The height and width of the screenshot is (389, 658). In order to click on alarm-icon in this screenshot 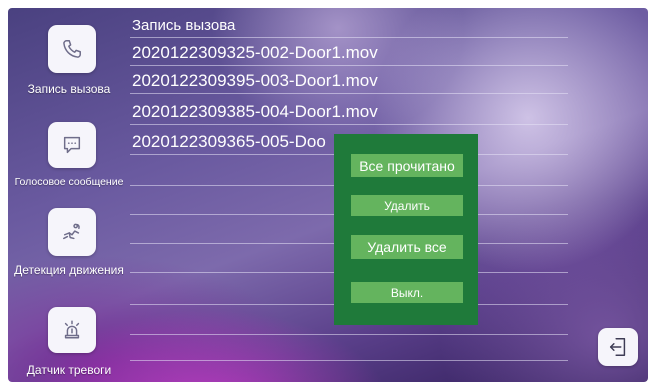, I will do `click(72, 329)`.